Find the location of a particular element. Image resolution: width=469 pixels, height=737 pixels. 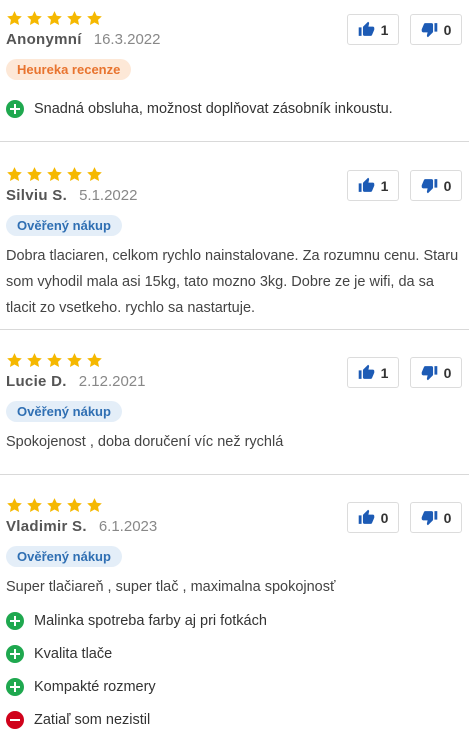

like-button: 0 is located at coordinates (373, 517).